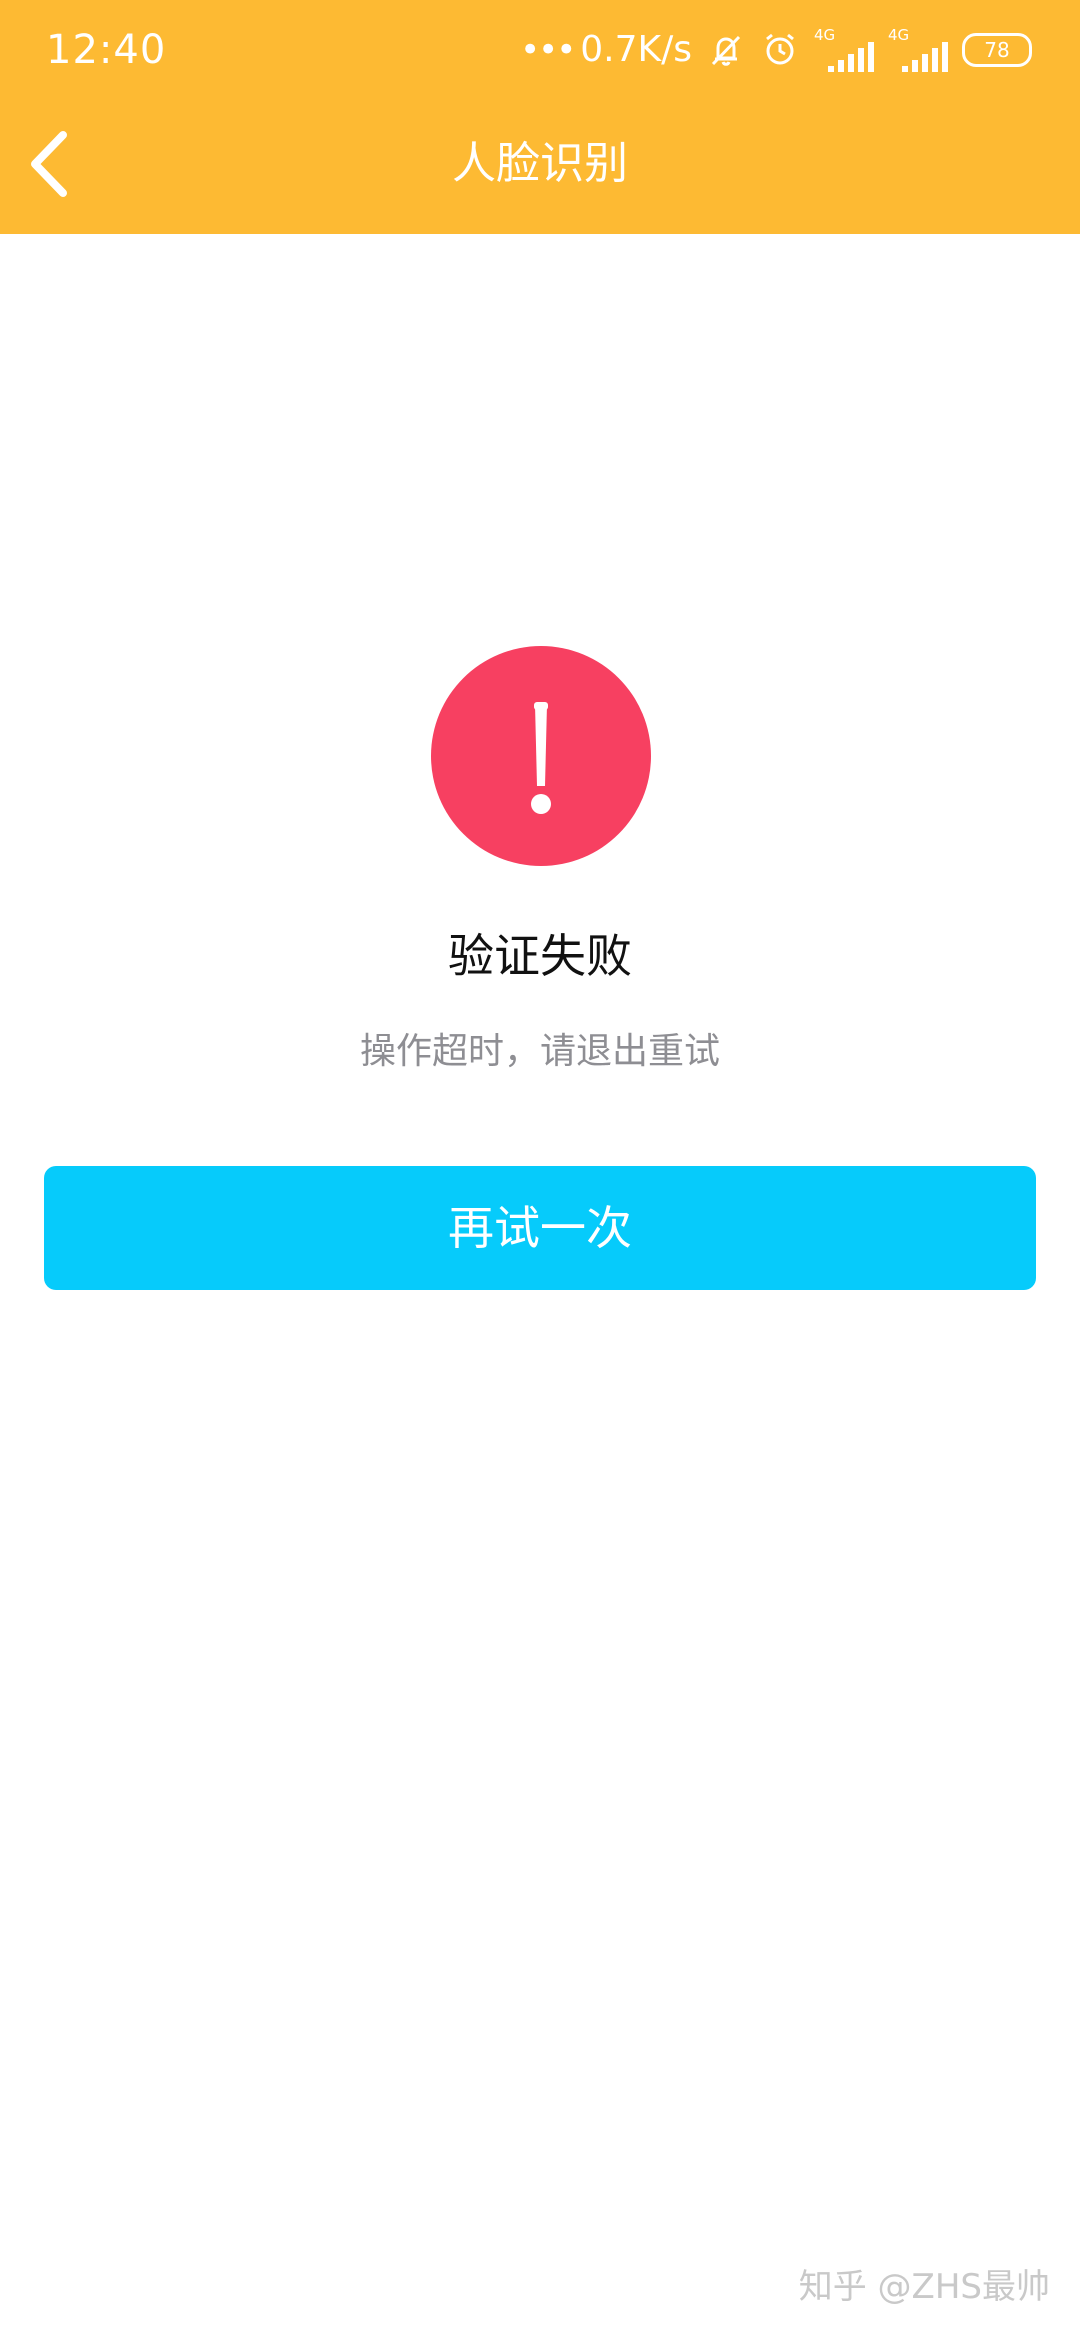 The width and height of the screenshot is (1080, 2340). Describe the element at coordinates (780, 50) in the screenshot. I see `alarm-clock-icon` at that location.